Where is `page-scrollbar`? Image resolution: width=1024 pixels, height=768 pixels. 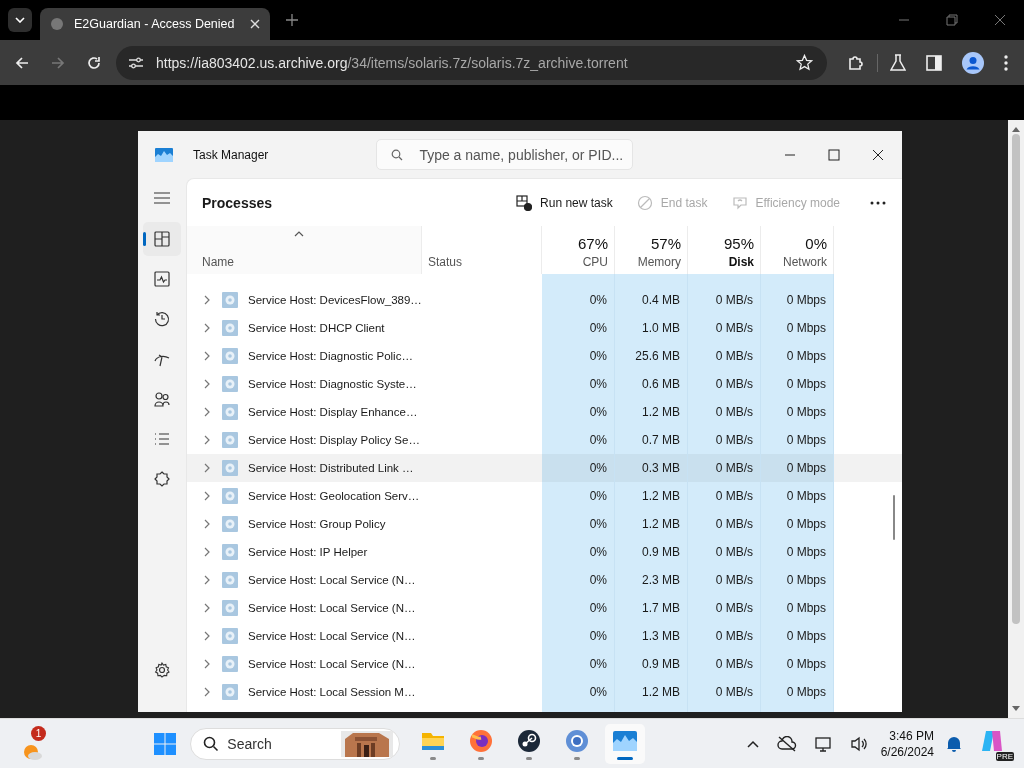 page-scrollbar is located at coordinates (1016, 419).